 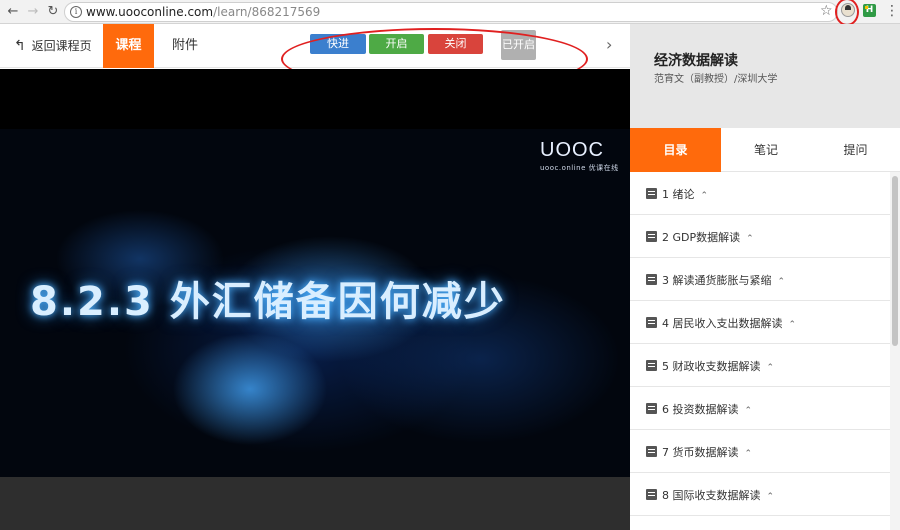 I want to click on sidebar-tabs: 目录 笔记 提问, so click(x=765, y=150).